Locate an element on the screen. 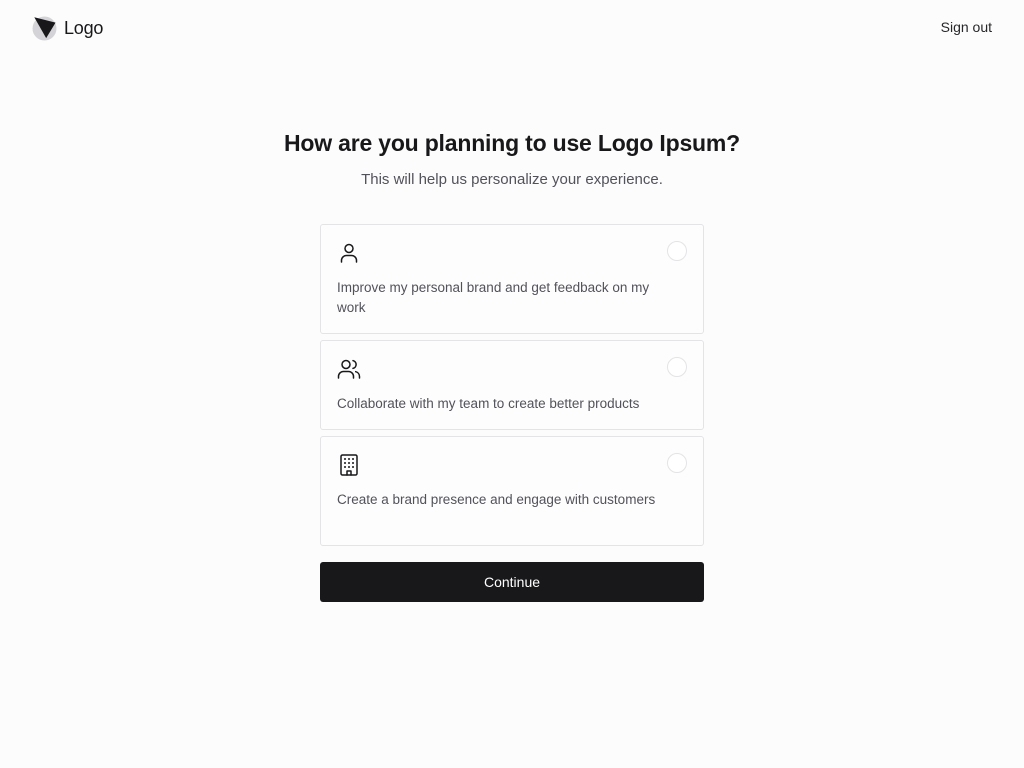 Image resolution: width=1024 pixels, height=768 pixels. user-icon is located at coordinates (349, 253).